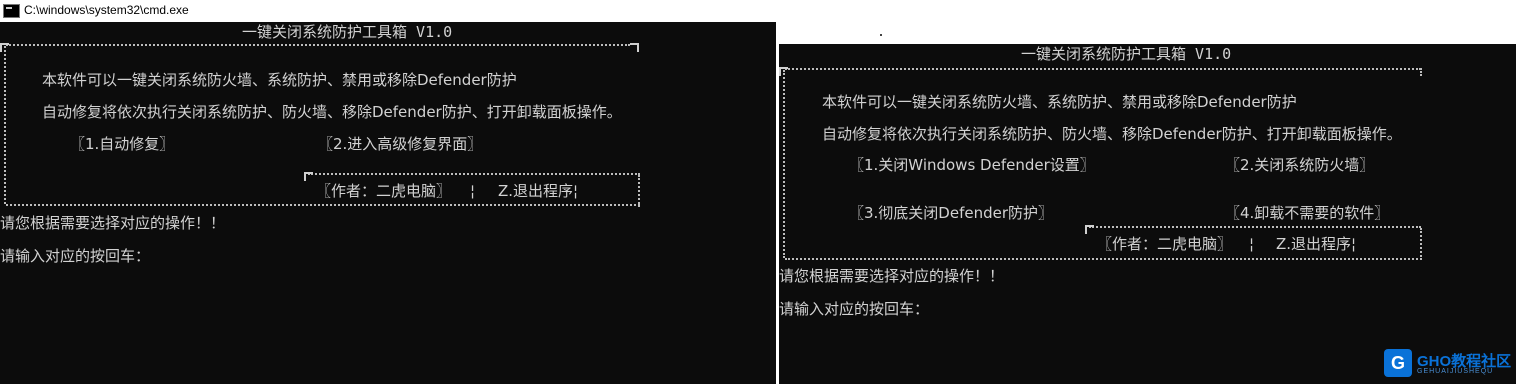  I want to click on option-disable-defender-settings: 〖1.关闭Windows Defender设置〗, so click(972, 165).